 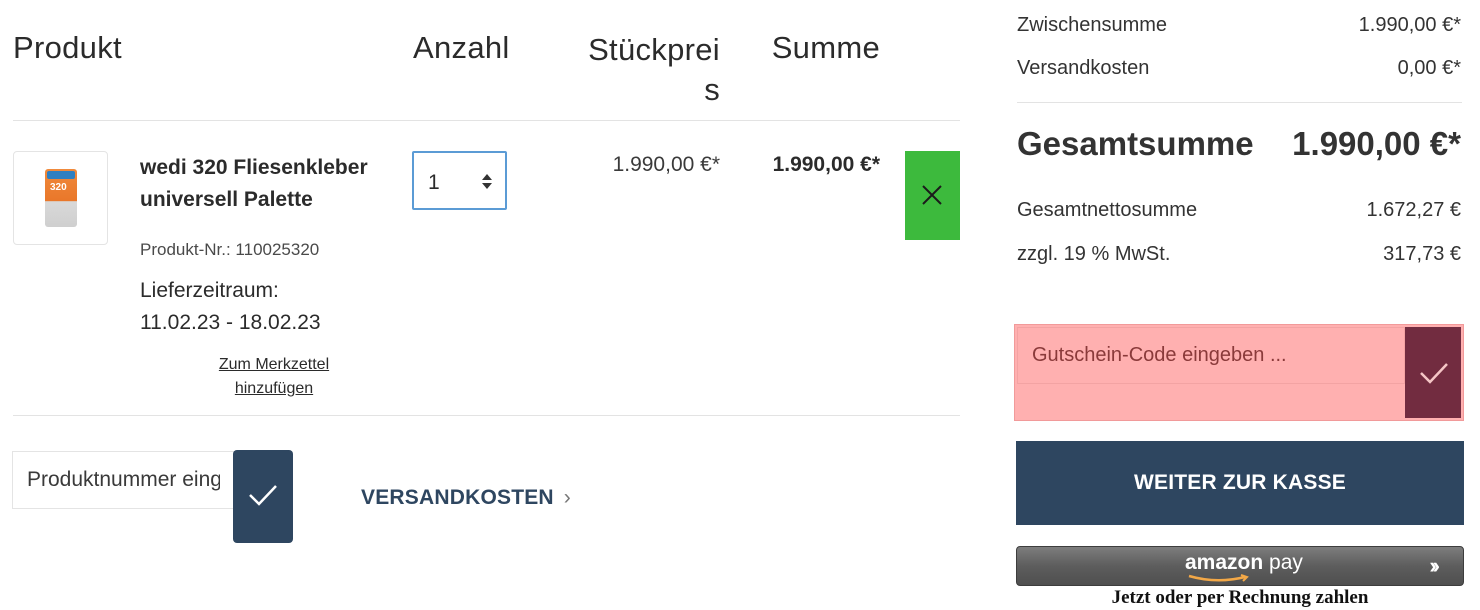 I want to click on add-to-wishlist-link: Zum Merkzettel hinzufügen, so click(x=274, y=377).